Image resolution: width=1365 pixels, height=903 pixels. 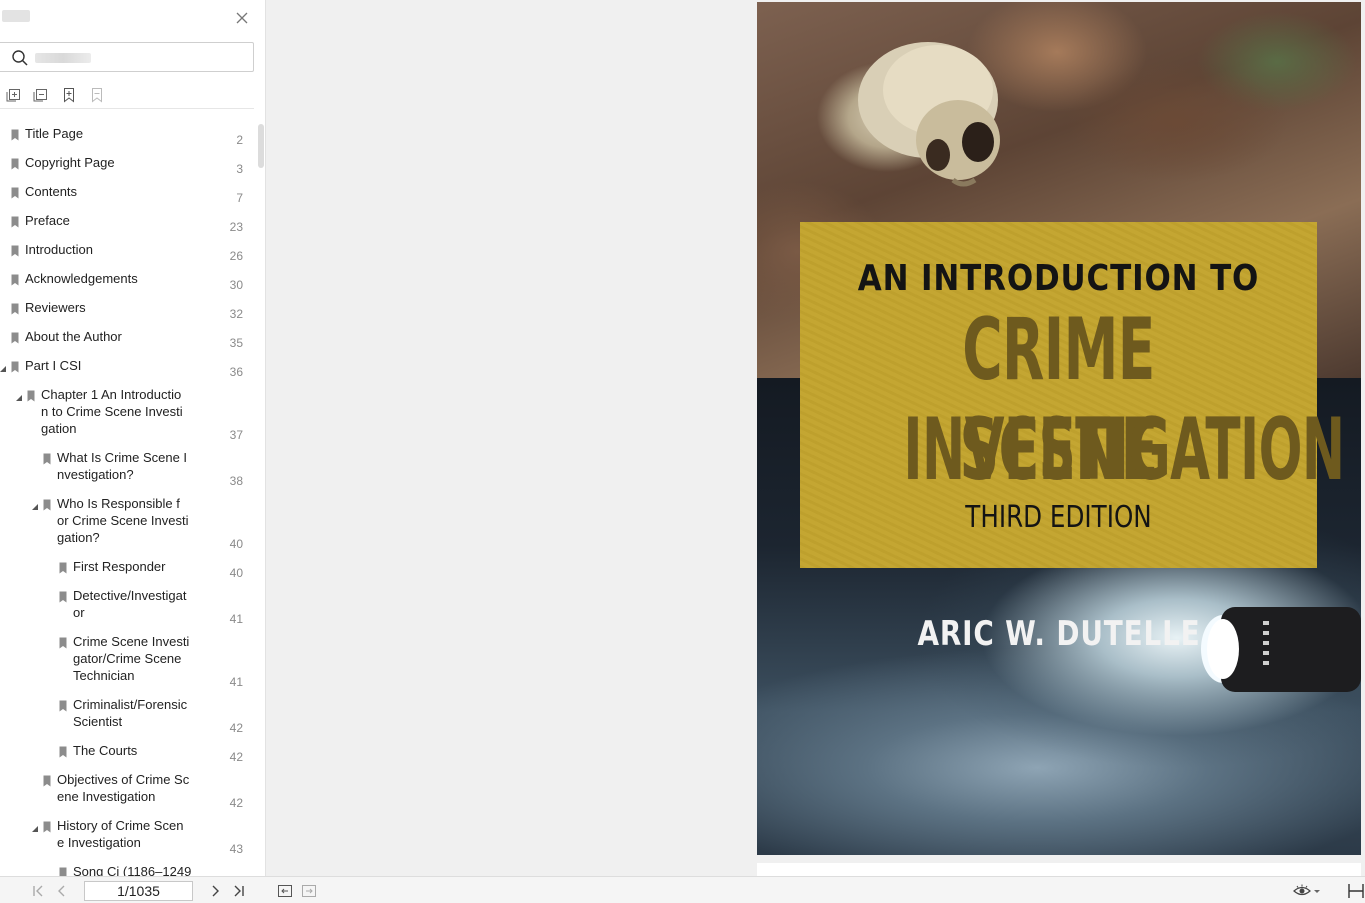 What do you see at coordinates (128, 136) in the screenshot?
I see `toc-item: Title Page 2` at bounding box center [128, 136].